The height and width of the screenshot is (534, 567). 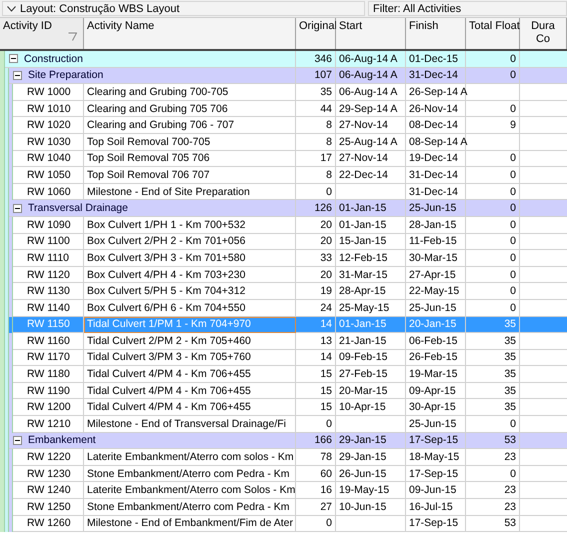 I want to click on filter-label: Filter: All Activities, so click(x=467, y=8).